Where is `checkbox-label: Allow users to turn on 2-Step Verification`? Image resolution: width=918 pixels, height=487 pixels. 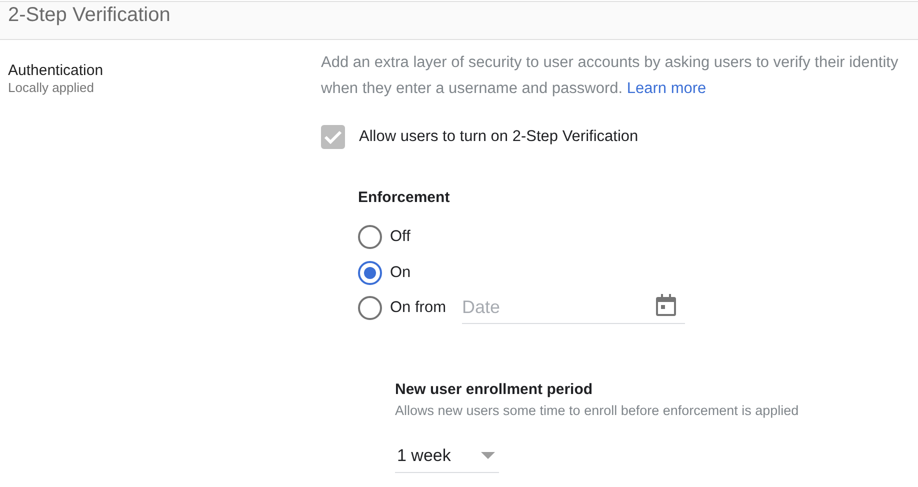 checkbox-label: Allow users to turn on 2-Step Verification is located at coordinates (498, 137).